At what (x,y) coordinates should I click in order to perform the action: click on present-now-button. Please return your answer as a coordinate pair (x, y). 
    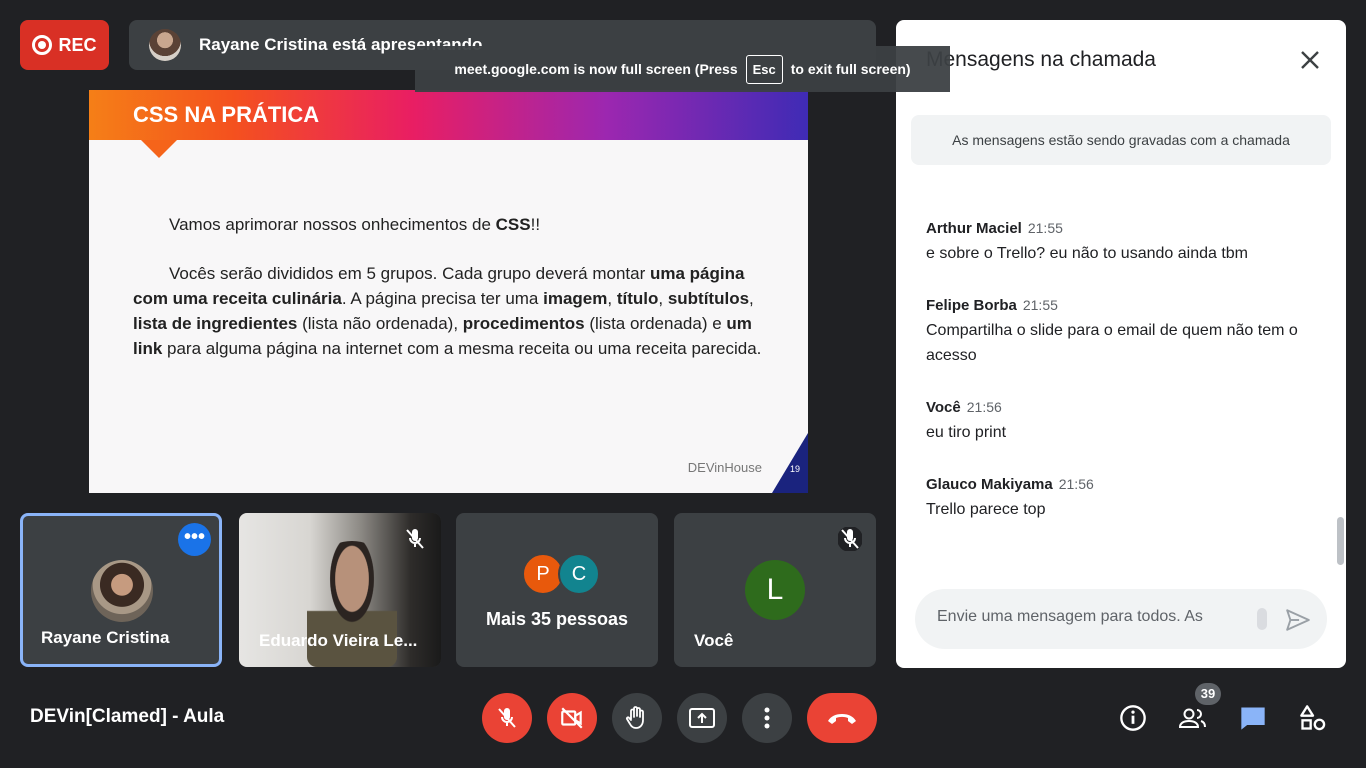
    Looking at the image, I should click on (702, 718).